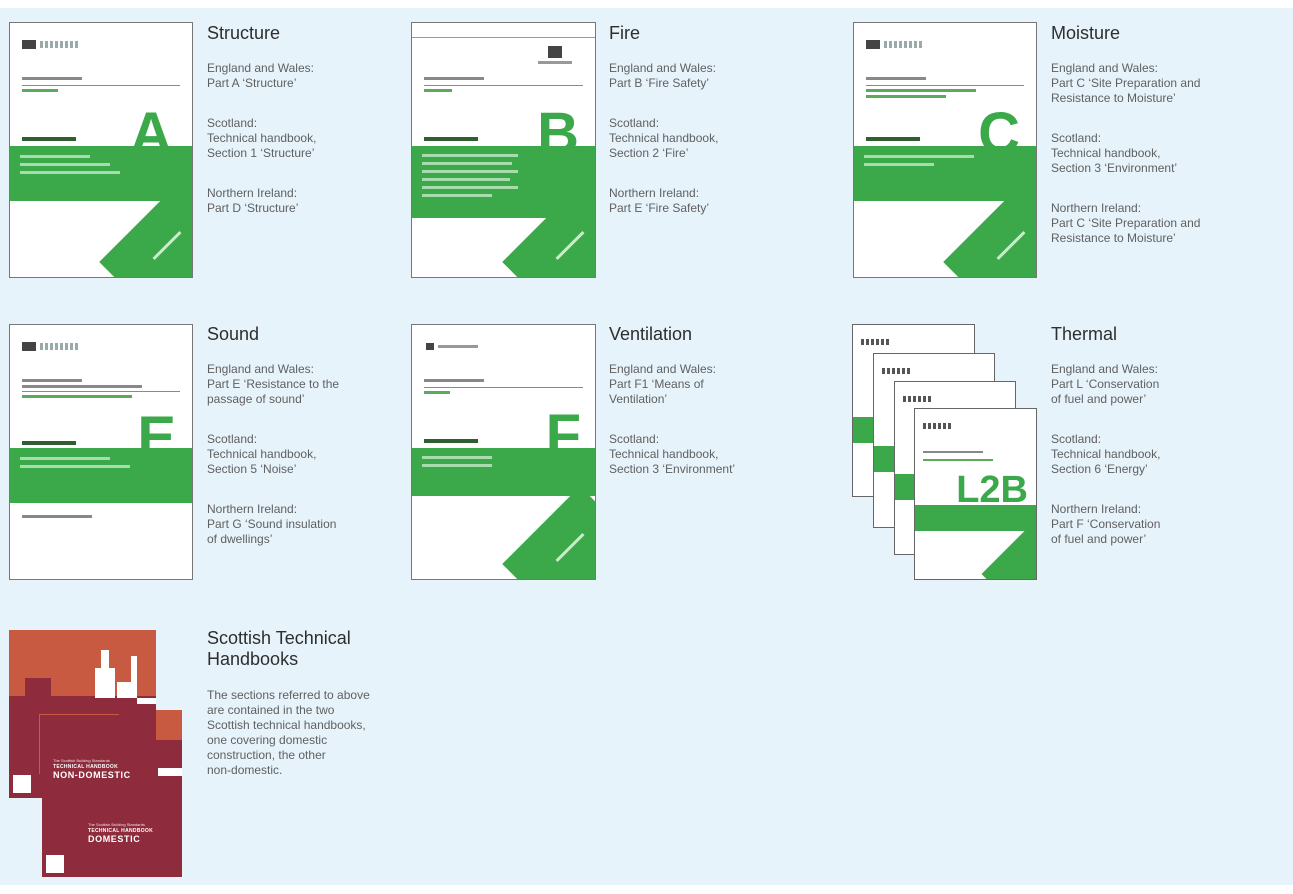 Image resolution: width=1293 pixels, height=894 pixels. What do you see at coordinates (651, 334) in the screenshot?
I see `entry-title: Ventilation` at bounding box center [651, 334].